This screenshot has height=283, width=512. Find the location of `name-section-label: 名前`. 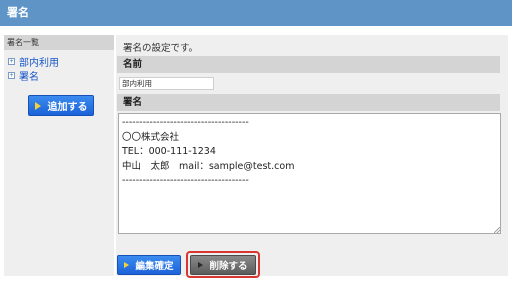

name-section-label: 名前 is located at coordinates (308, 64).